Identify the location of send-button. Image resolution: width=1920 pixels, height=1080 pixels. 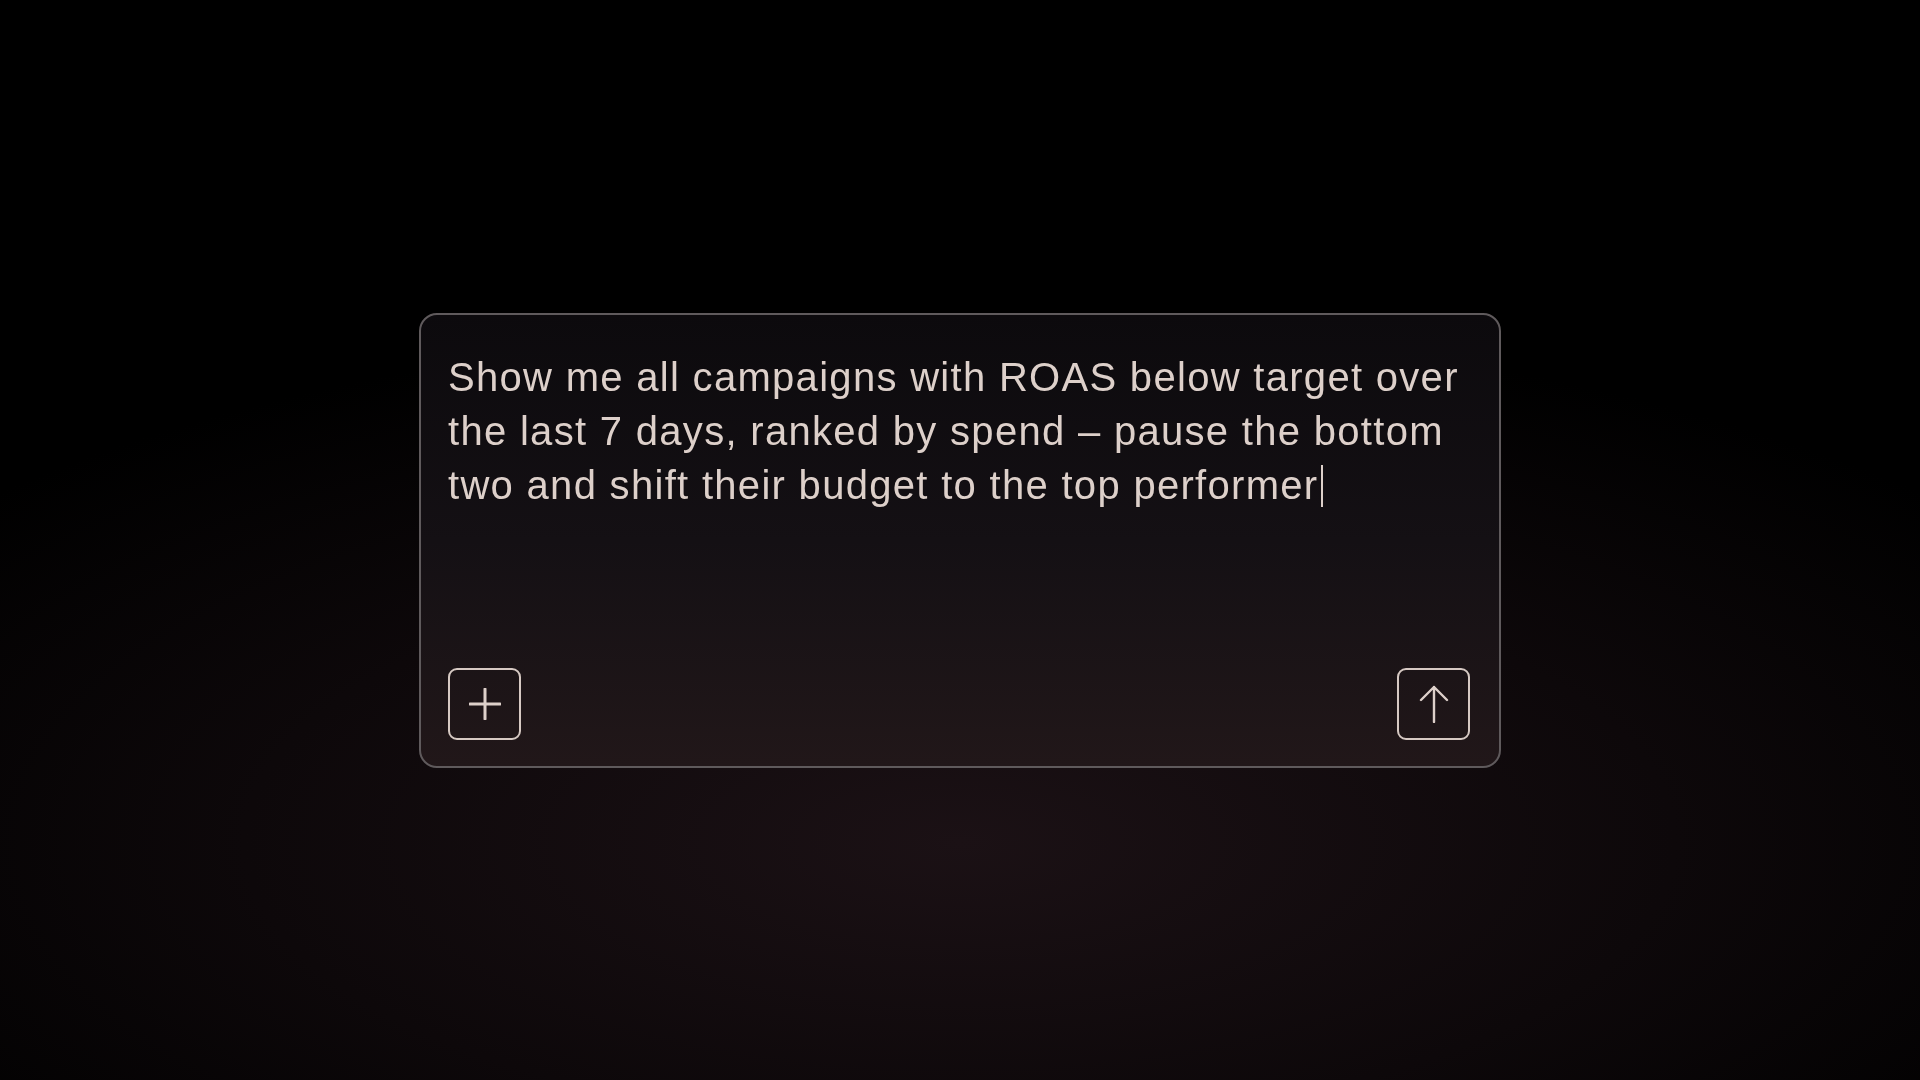
(1433, 703).